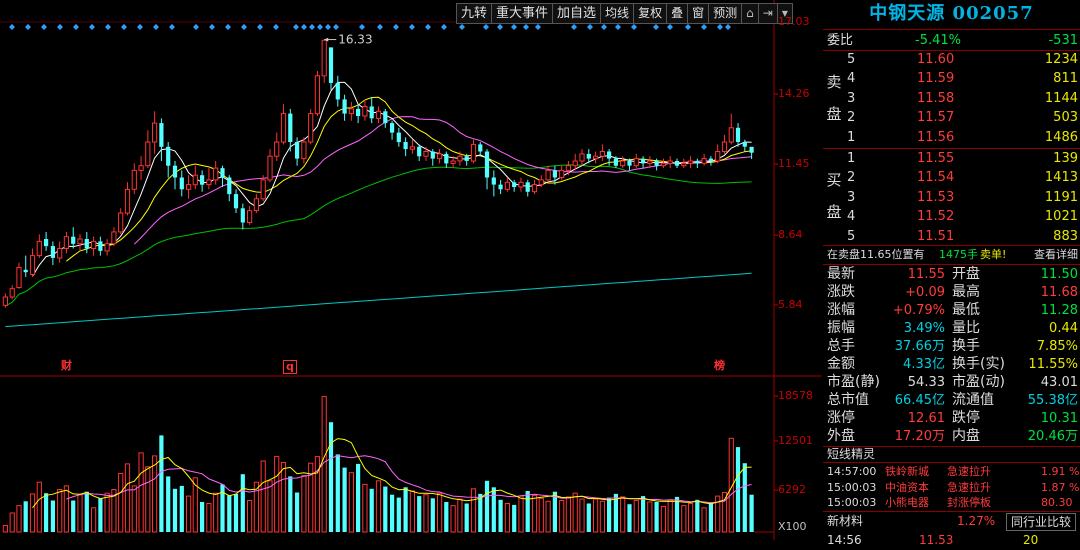 Image resolution: width=1080 pixels, height=550 pixels. Describe the element at coordinates (953, 471) in the screenshot. I see `short-line-item: 14:57:00 铁岭新城 急速拉升 1.91 %` at that location.